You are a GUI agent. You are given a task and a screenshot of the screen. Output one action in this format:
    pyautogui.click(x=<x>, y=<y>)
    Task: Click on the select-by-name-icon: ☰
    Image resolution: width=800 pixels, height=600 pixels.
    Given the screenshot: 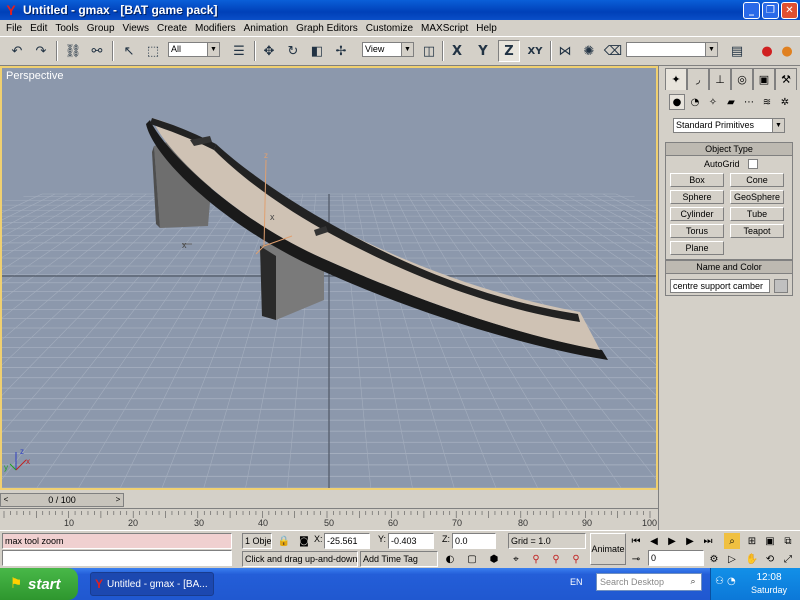 What is the action you would take?
    pyautogui.click(x=239, y=51)
    